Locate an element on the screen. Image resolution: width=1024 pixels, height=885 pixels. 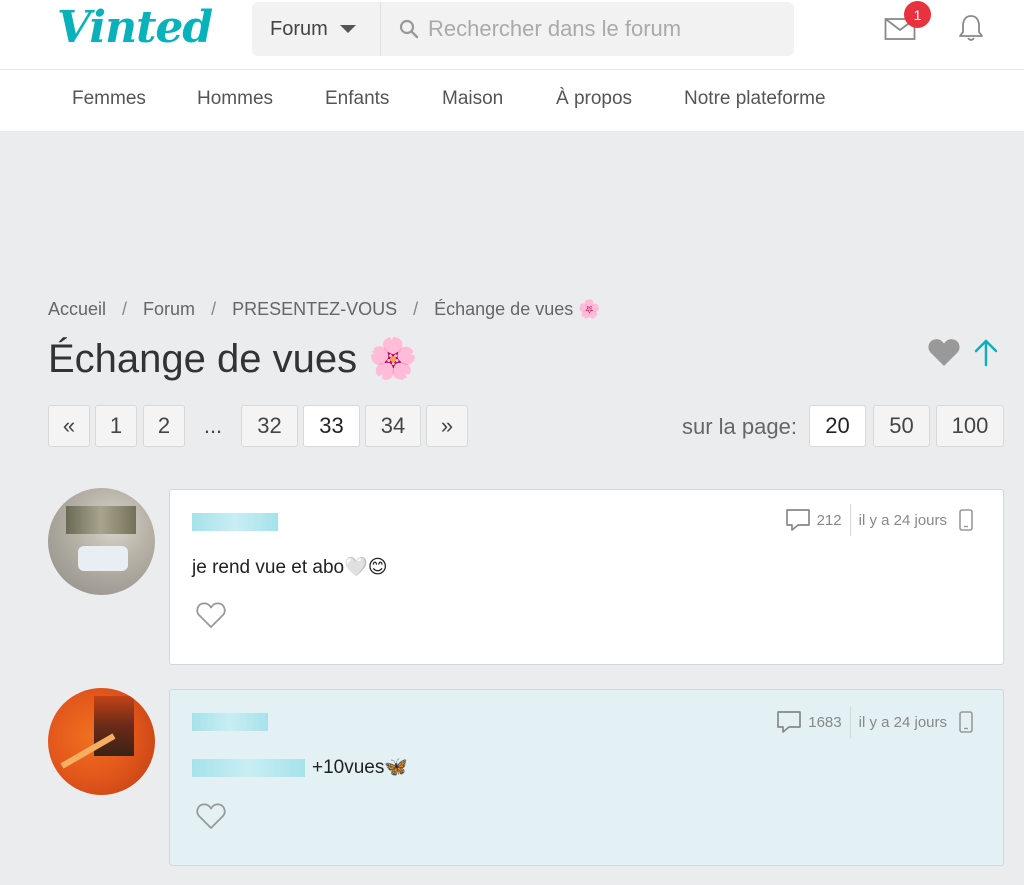
breadcrumb-accueil: Accueil is located at coordinates (77, 309).